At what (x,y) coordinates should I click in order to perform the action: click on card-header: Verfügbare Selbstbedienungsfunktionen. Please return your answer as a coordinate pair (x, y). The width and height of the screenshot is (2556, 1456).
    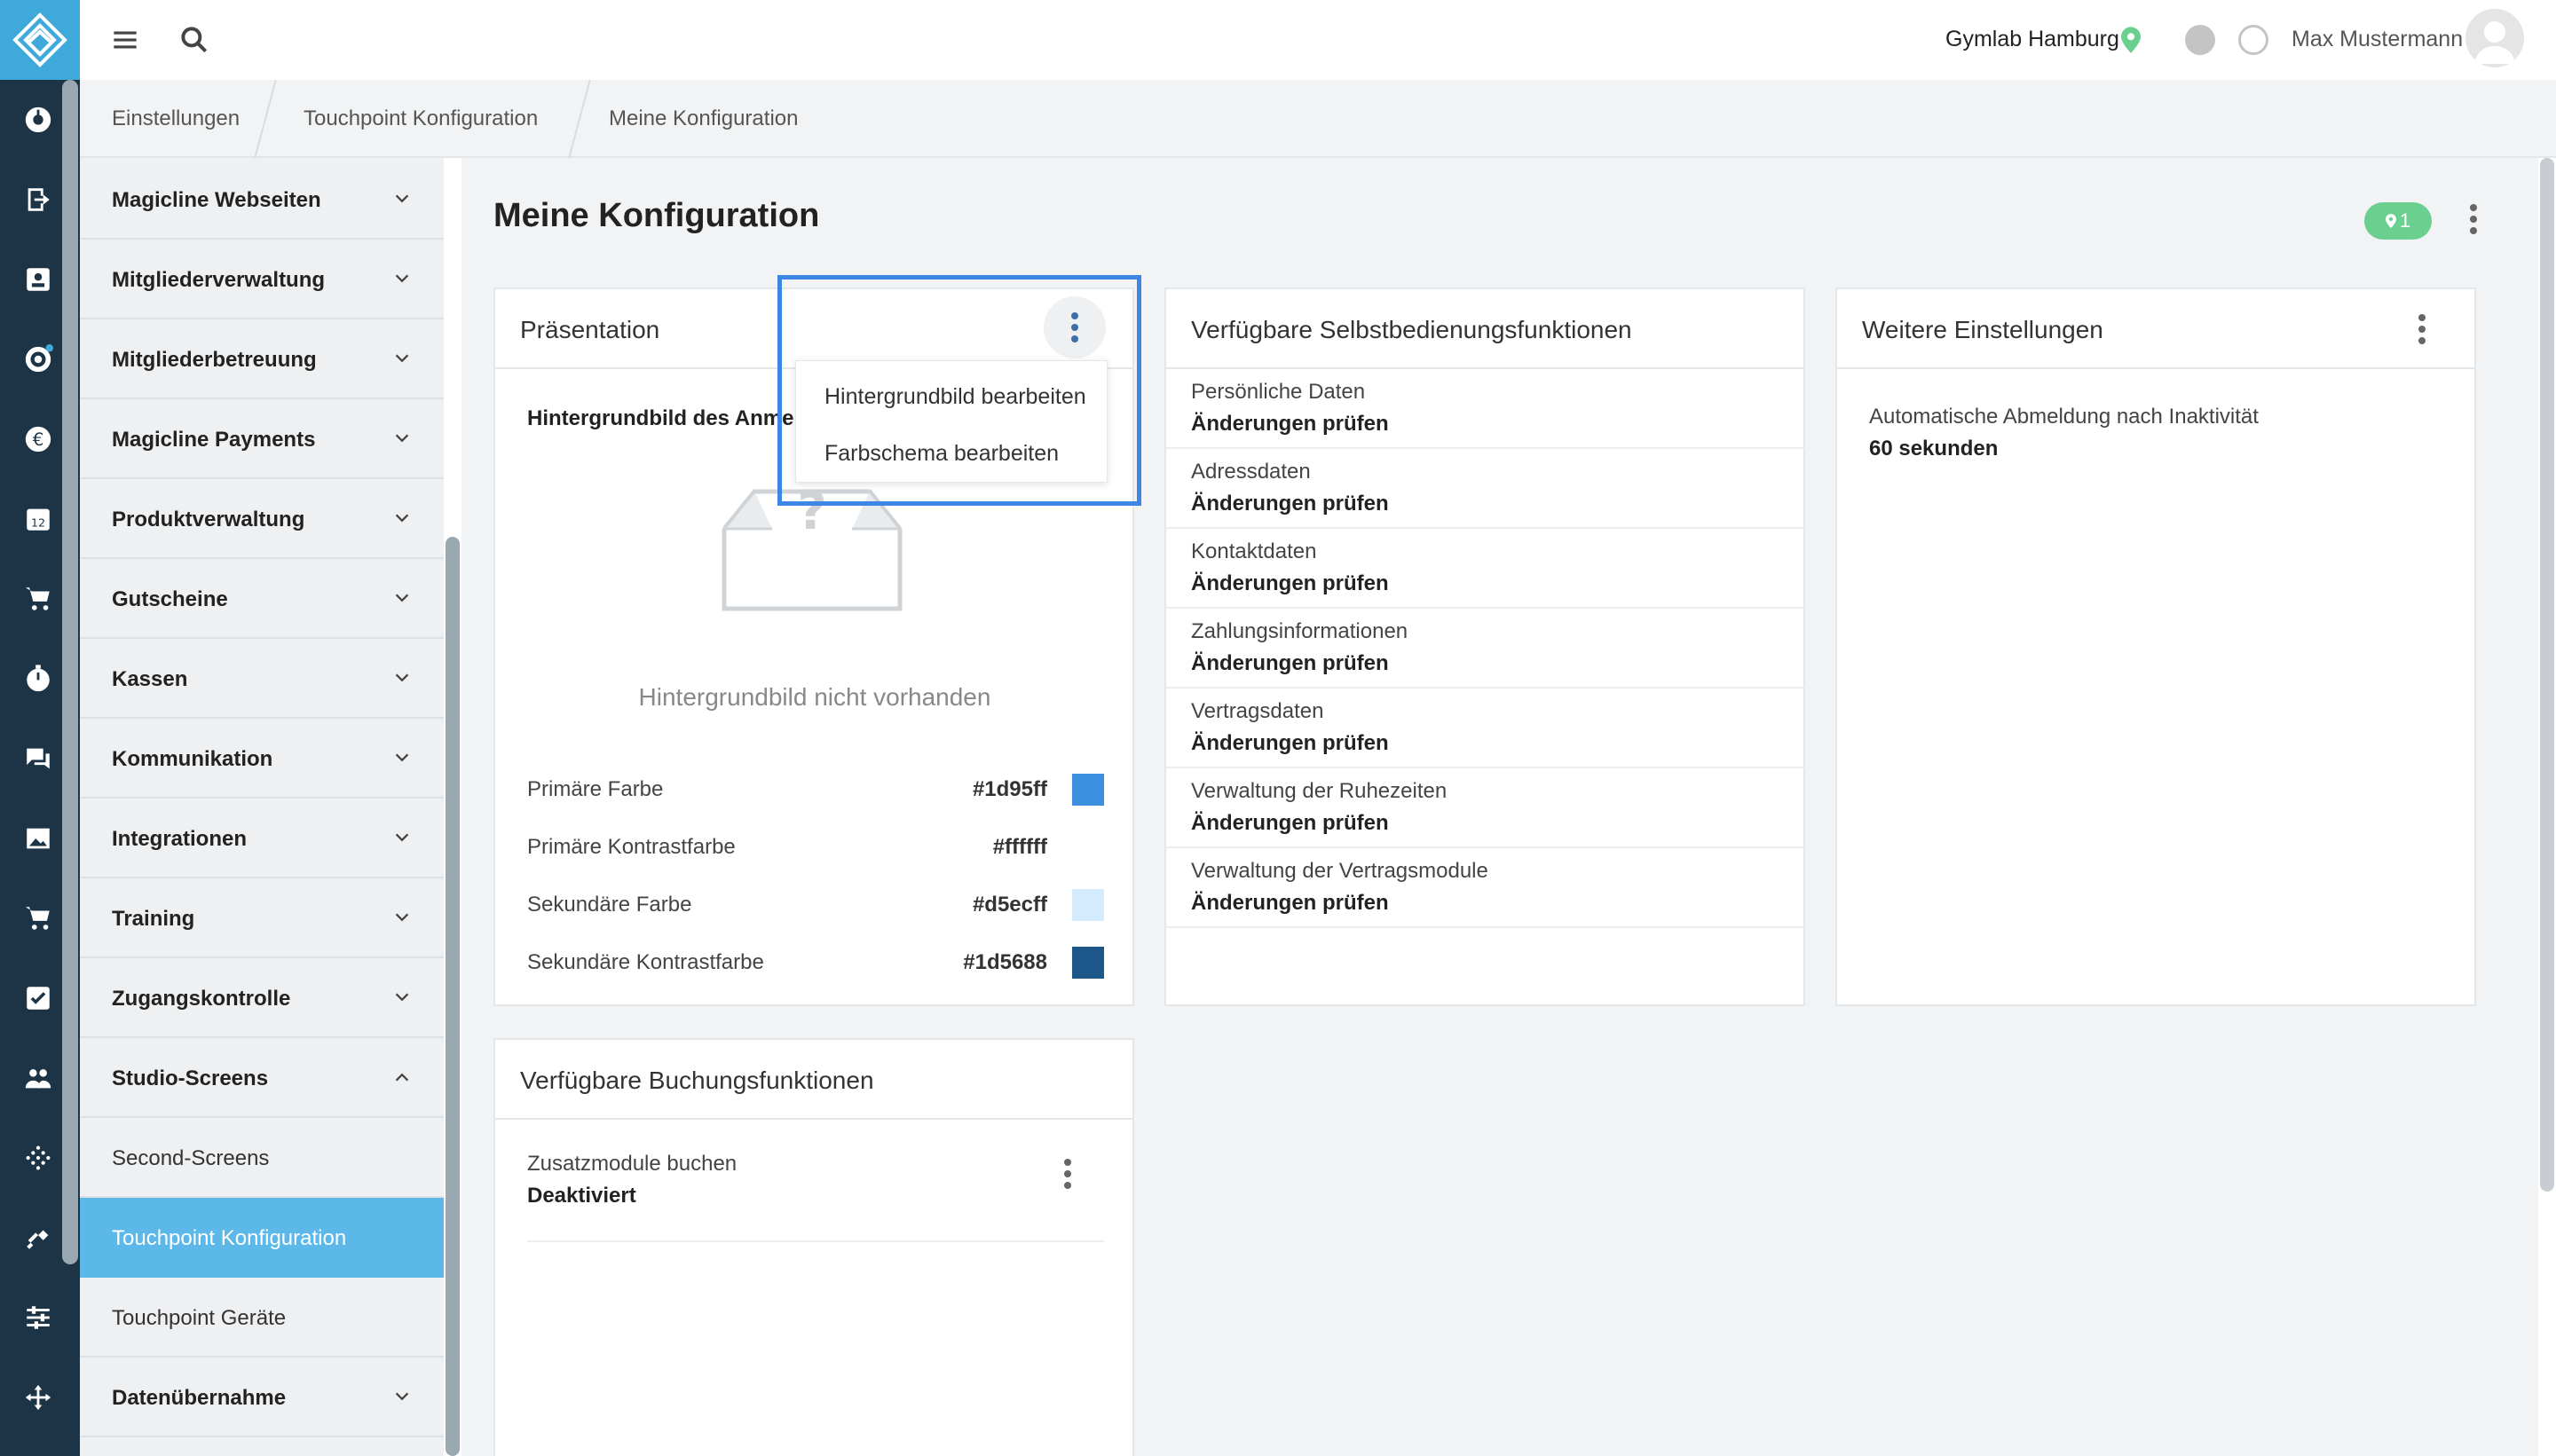
    Looking at the image, I should click on (1484, 329).